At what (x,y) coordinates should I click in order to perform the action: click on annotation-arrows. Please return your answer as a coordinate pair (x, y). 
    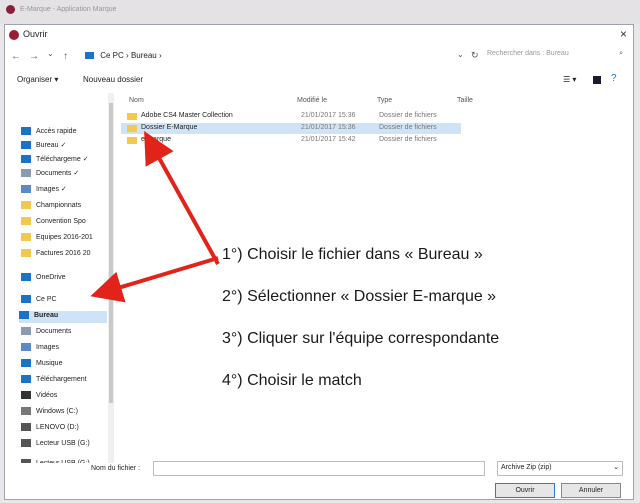
    Looking at the image, I should click on (155, 217).